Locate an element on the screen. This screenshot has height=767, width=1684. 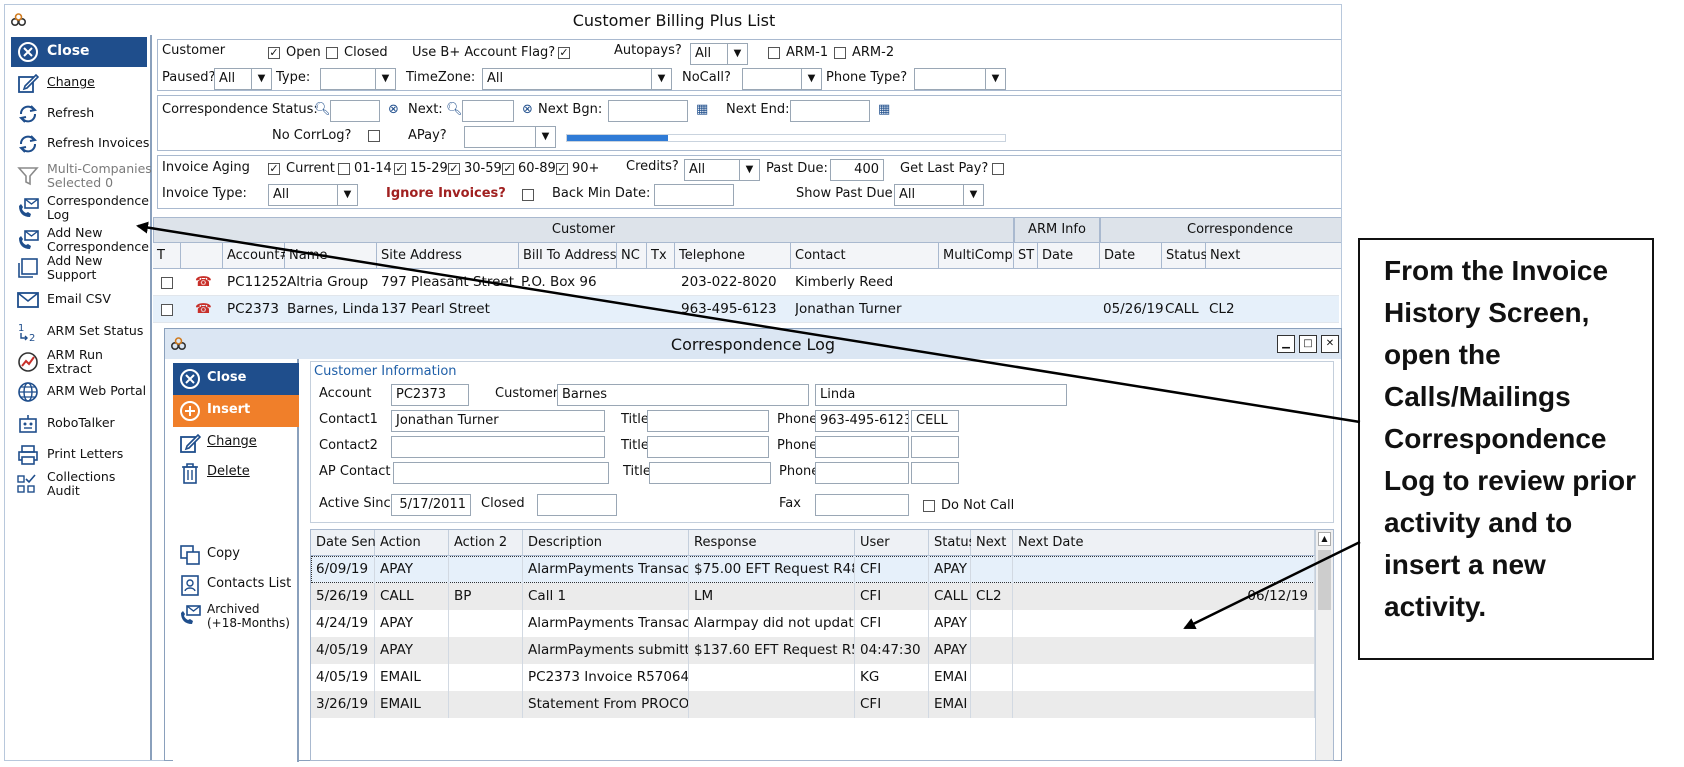
grid-header-bill-to: Bill To Address is located at coordinates (568, 256).